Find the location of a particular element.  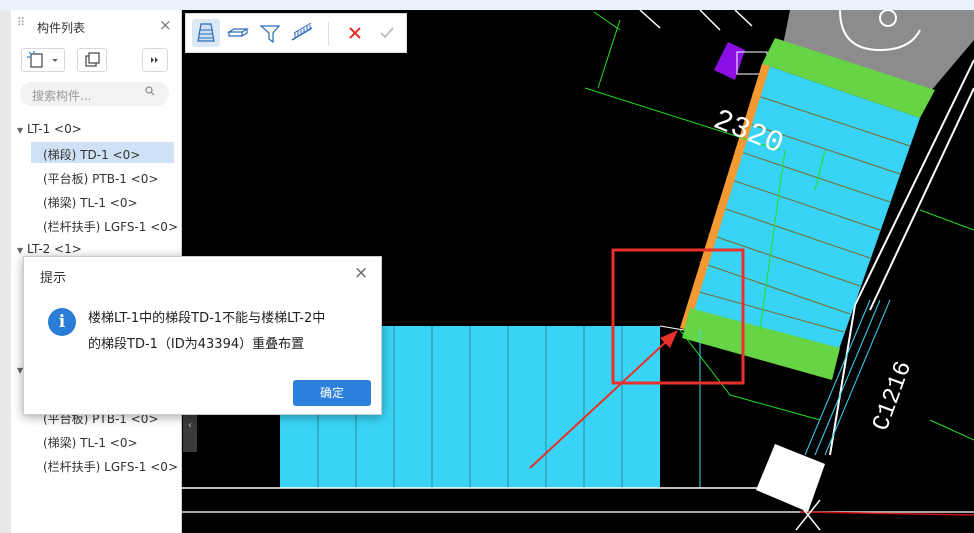

tree-item-tl1-2: (梯梁) TL-1 <0> is located at coordinates (90, 442).